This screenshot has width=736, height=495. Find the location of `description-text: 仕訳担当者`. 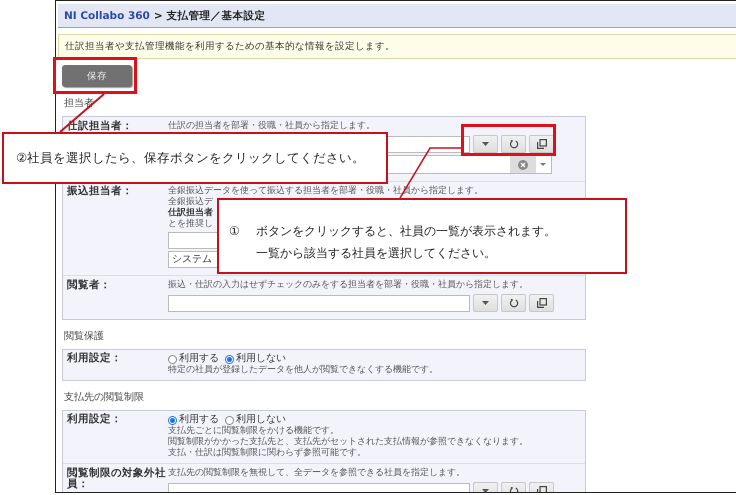

description-text: 仕訳担当者 is located at coordinates (190, 213).